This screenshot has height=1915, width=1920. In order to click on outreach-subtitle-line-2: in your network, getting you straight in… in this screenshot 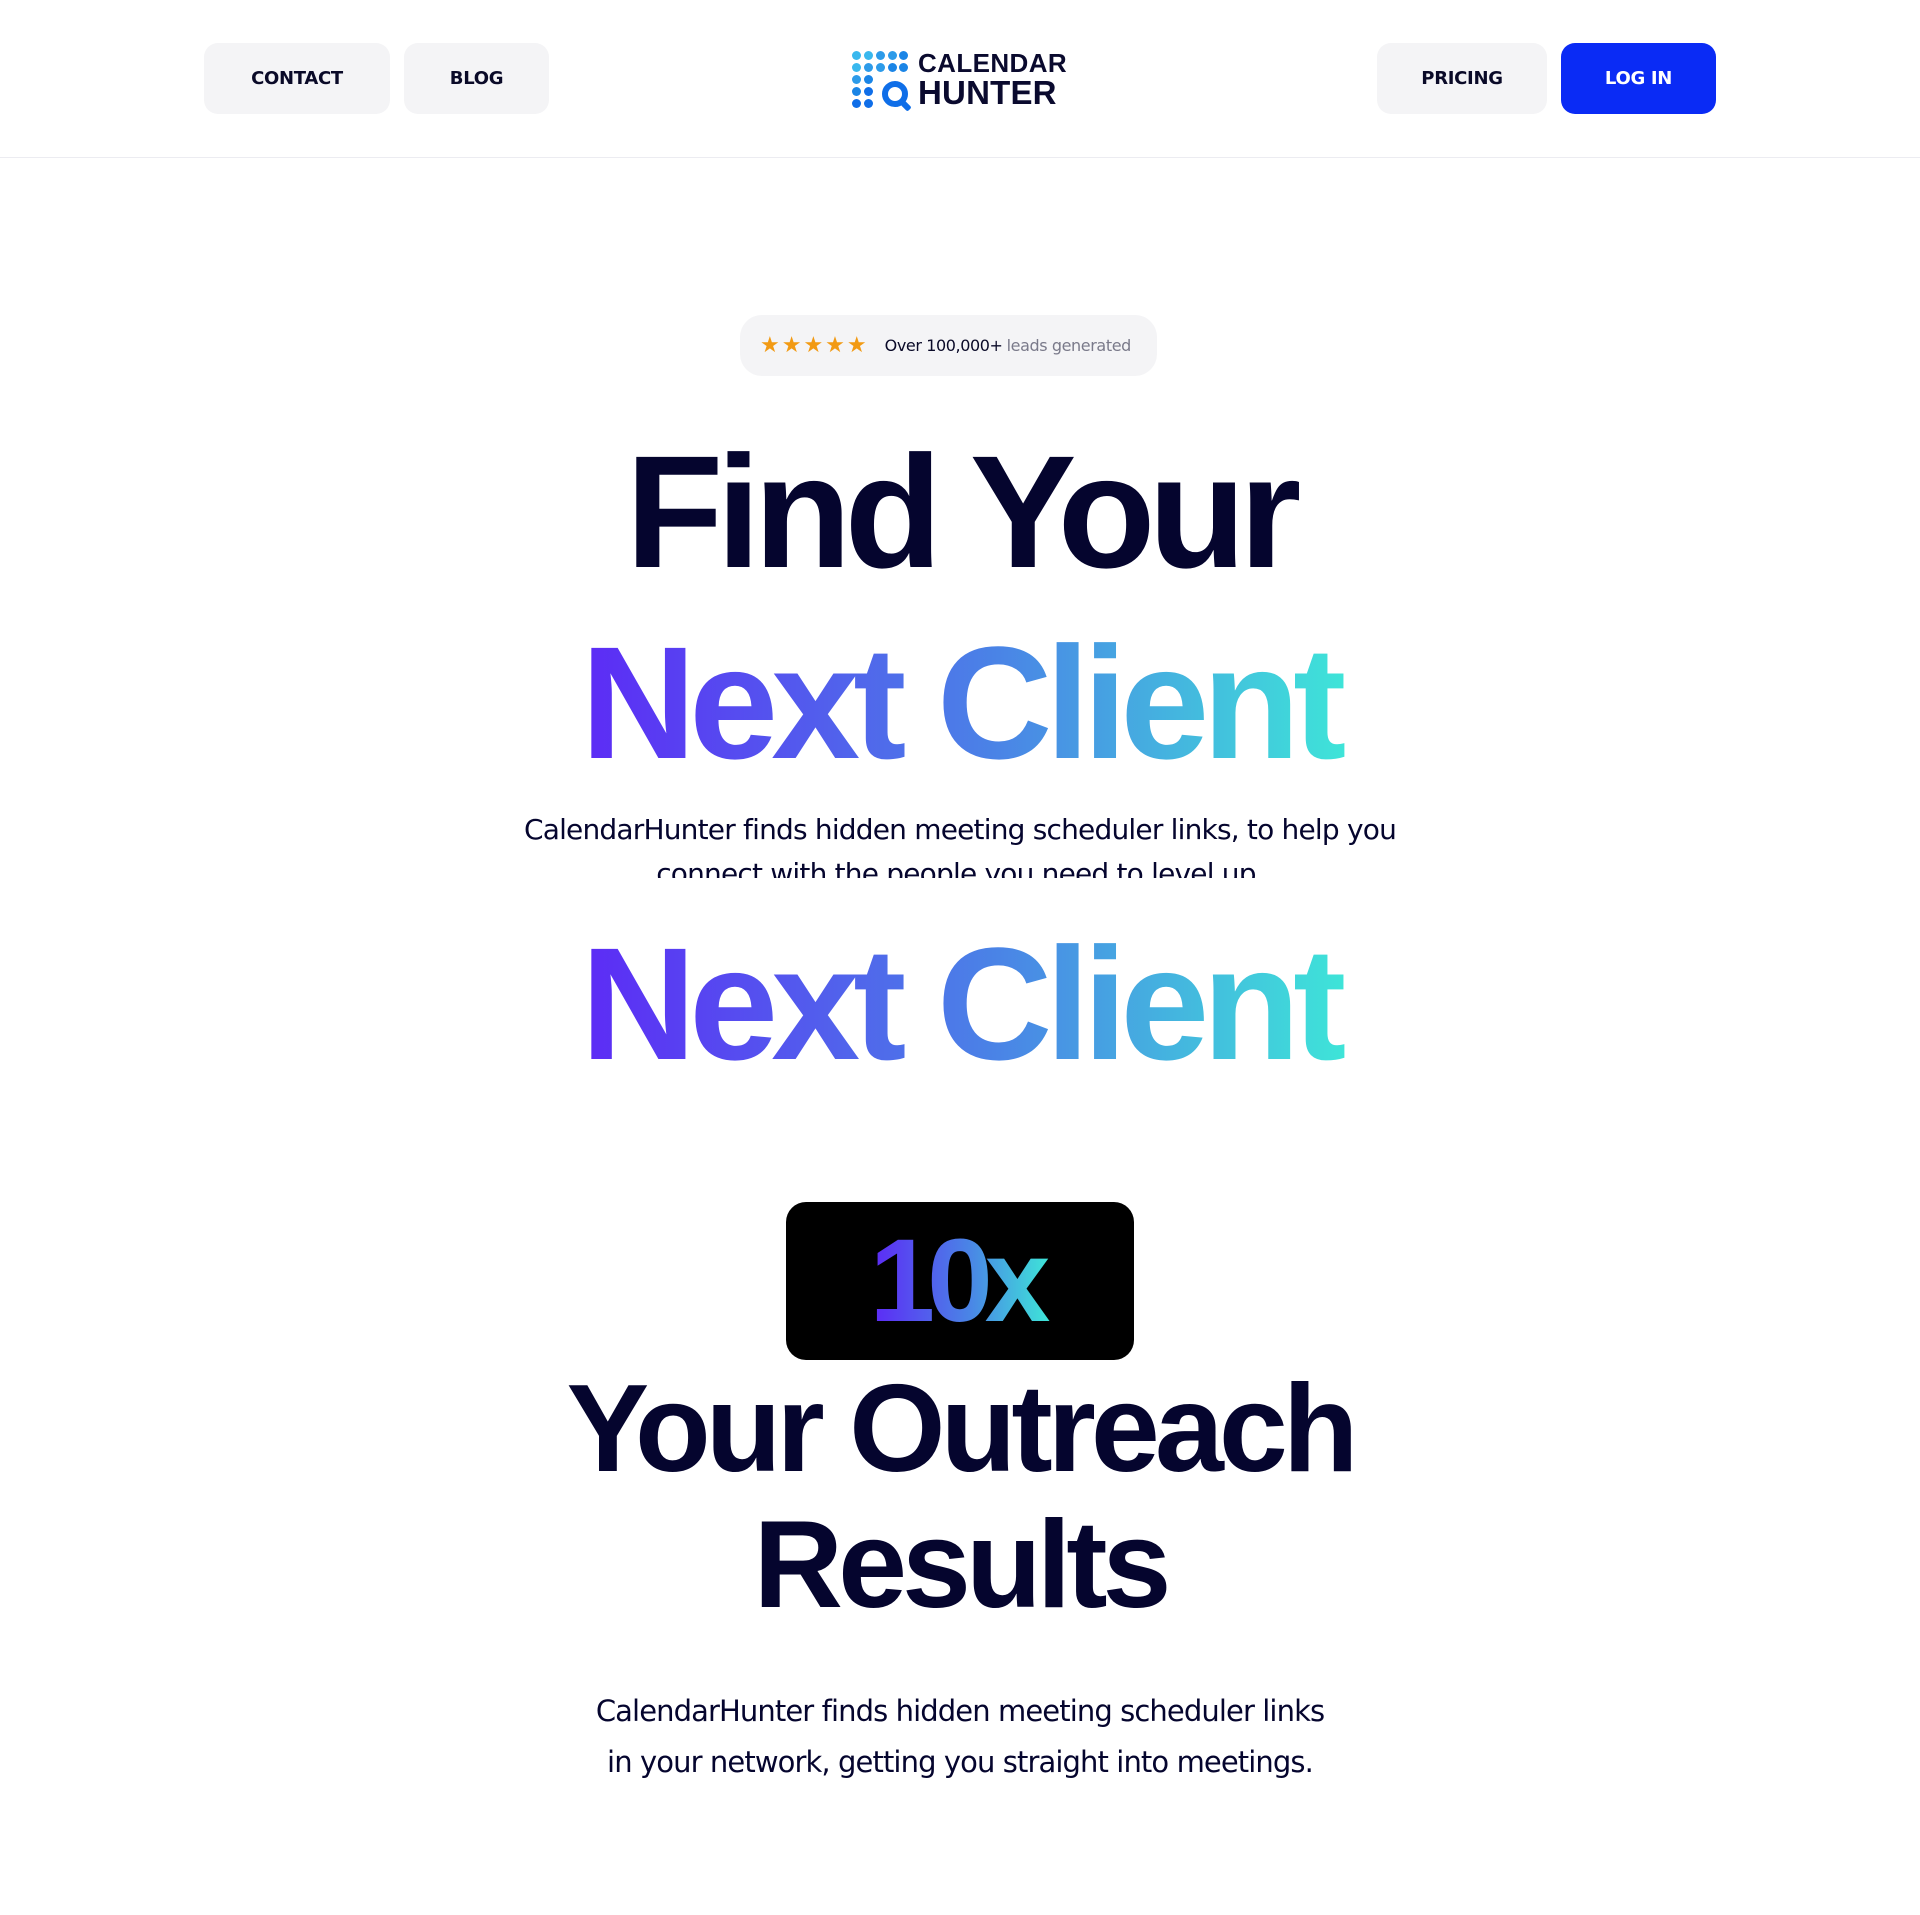, I will do `click(960, 1762)`.